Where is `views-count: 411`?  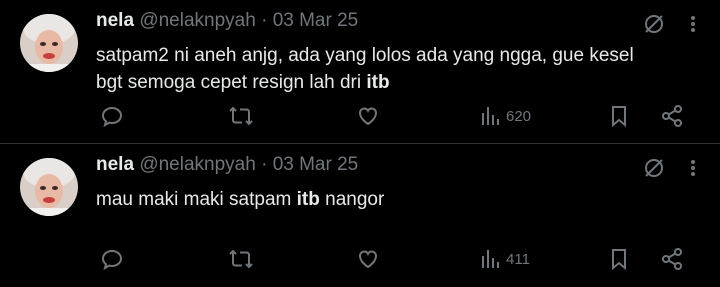 views-count: 411 is located at coordinates (518, 259).